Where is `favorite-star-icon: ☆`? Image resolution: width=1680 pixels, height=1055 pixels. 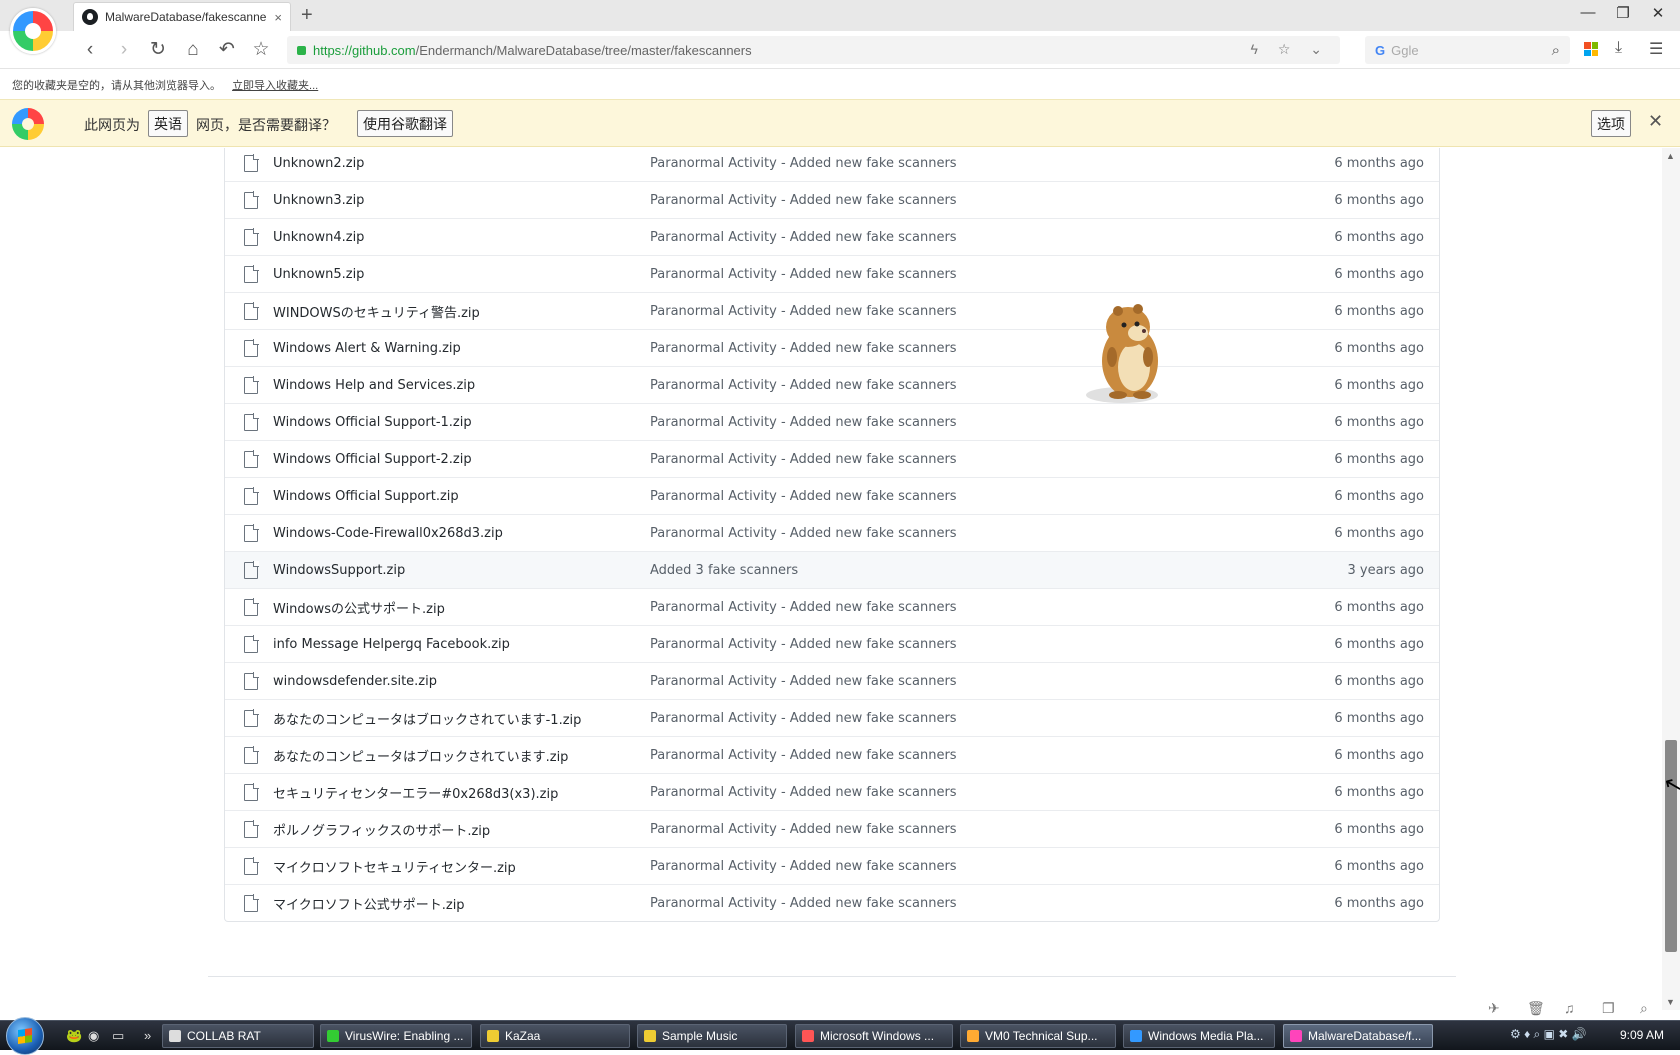
favorite-star-icon: ☆ is located at coordinates (261, 50).